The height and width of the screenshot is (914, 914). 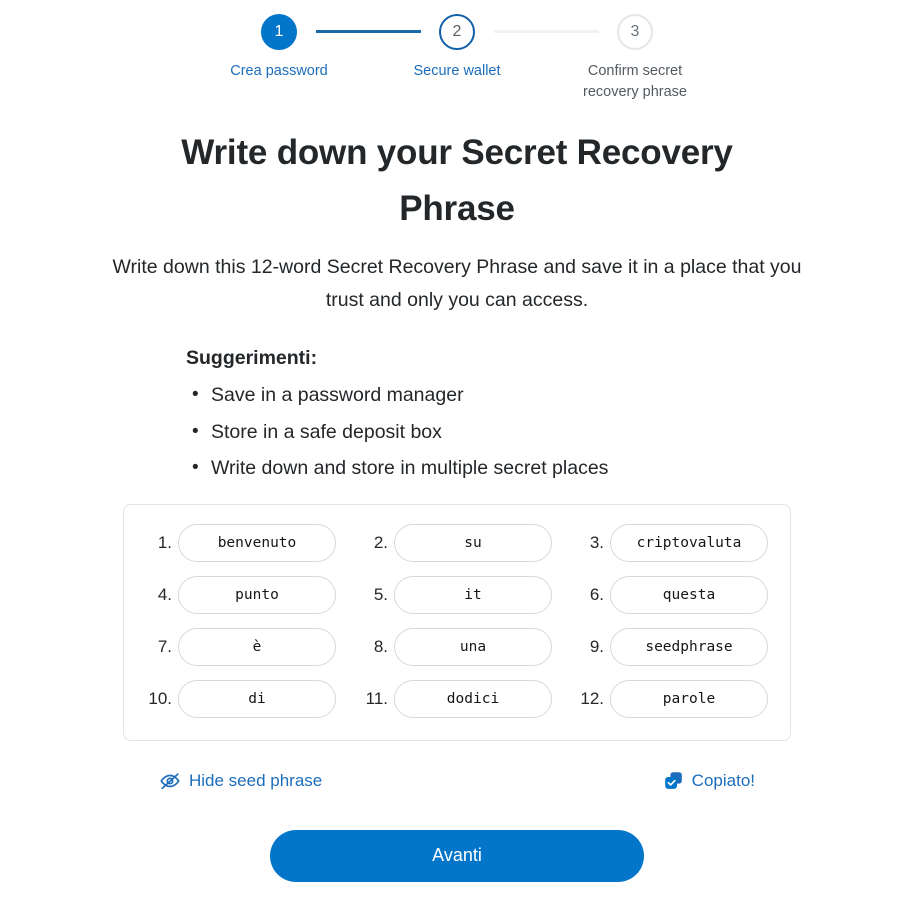 What do you see at coordinates (473, 594) in the screenshot?
I see `seed-word-pill: it` at bounding box center [473, 594].